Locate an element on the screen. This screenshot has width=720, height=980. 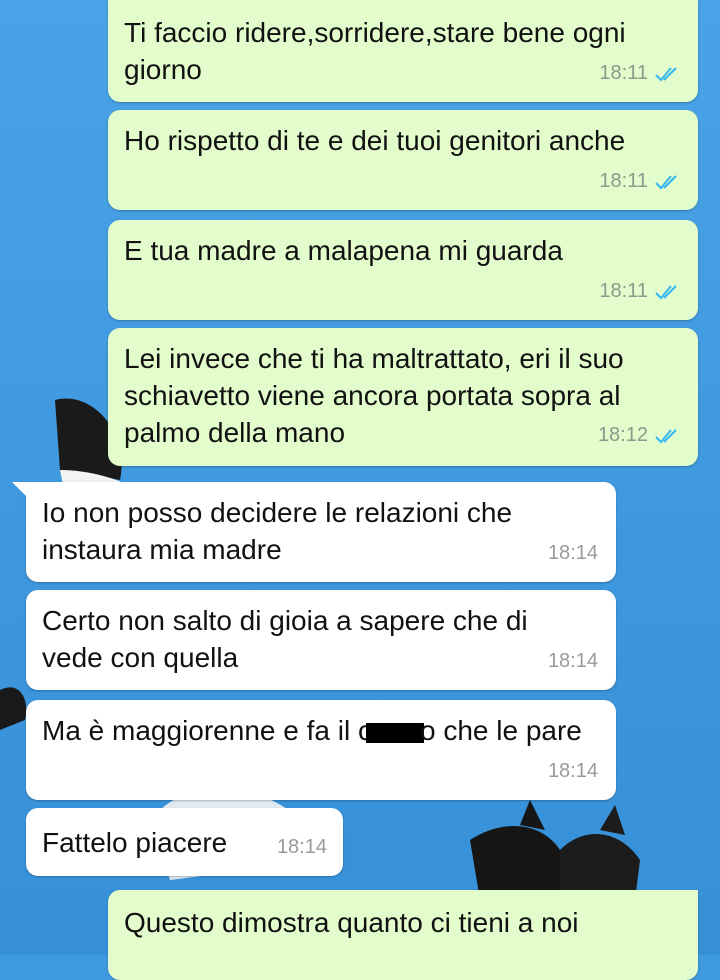
outgoing-message: E tua madre a malapena mi guarda 18:11 is located at coordinates (403, 270).